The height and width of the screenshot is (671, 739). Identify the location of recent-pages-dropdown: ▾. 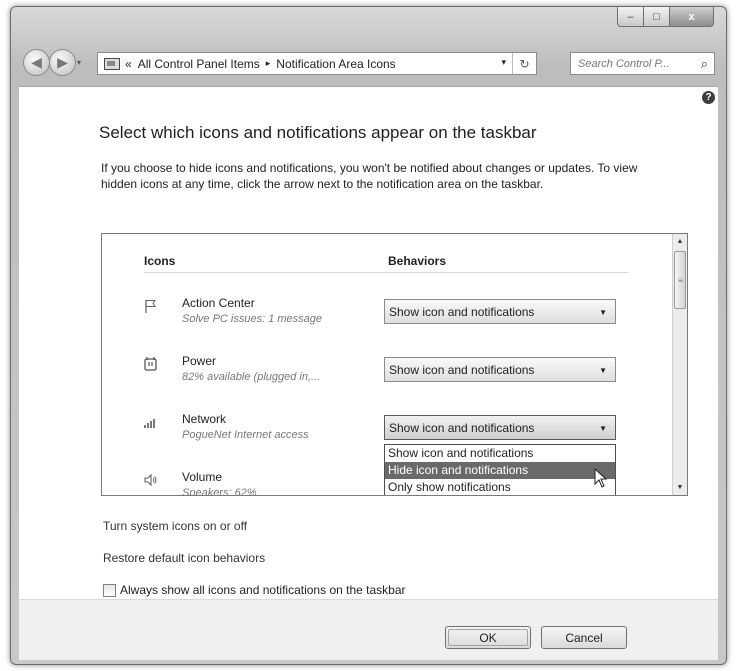
(79, 62).